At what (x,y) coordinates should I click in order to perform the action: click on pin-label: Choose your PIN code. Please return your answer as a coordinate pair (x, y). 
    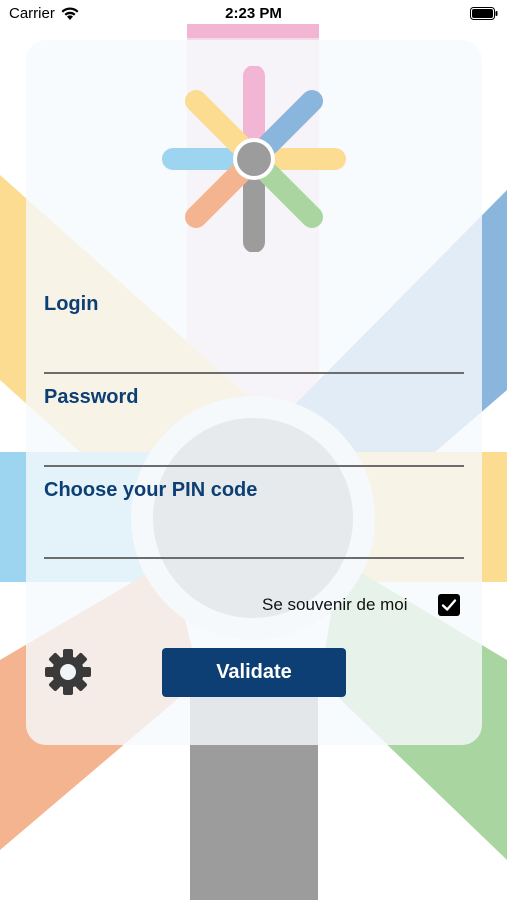
    Looking at the image, I should click on (151, 490).